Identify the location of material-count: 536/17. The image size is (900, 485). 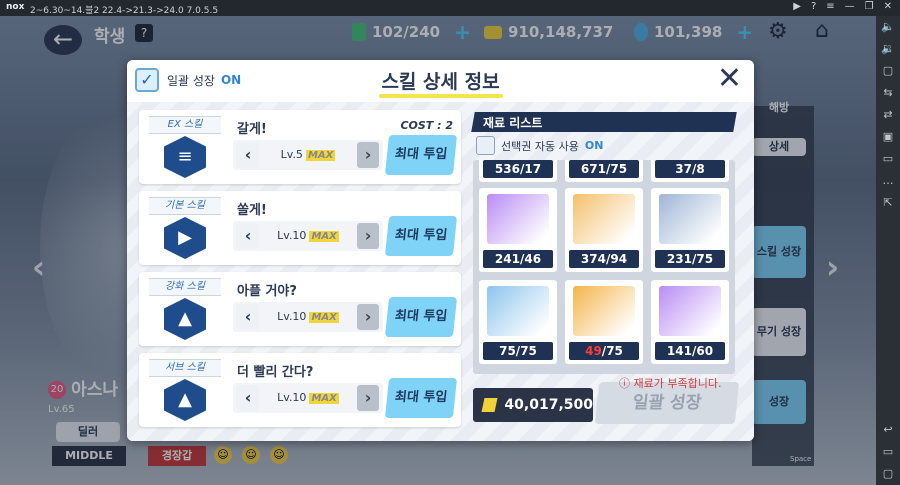
(518, 169).